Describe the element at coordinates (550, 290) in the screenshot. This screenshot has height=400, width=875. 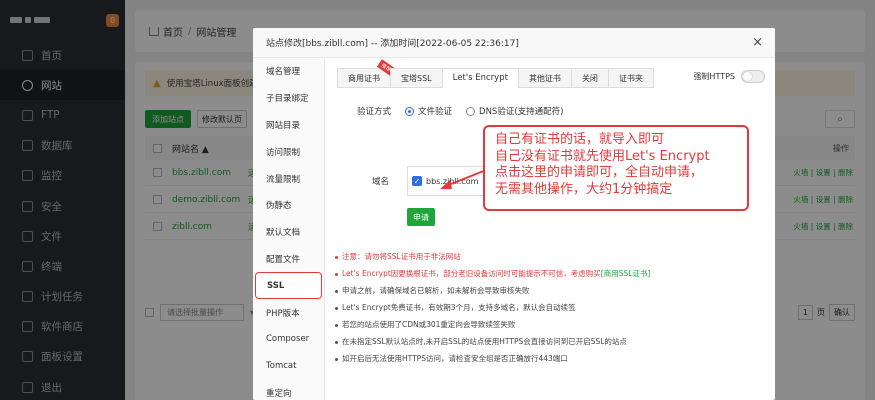
I see `note-item: 申请之前，请确保域名已解析，如未解析会导致审核失败` at that location.